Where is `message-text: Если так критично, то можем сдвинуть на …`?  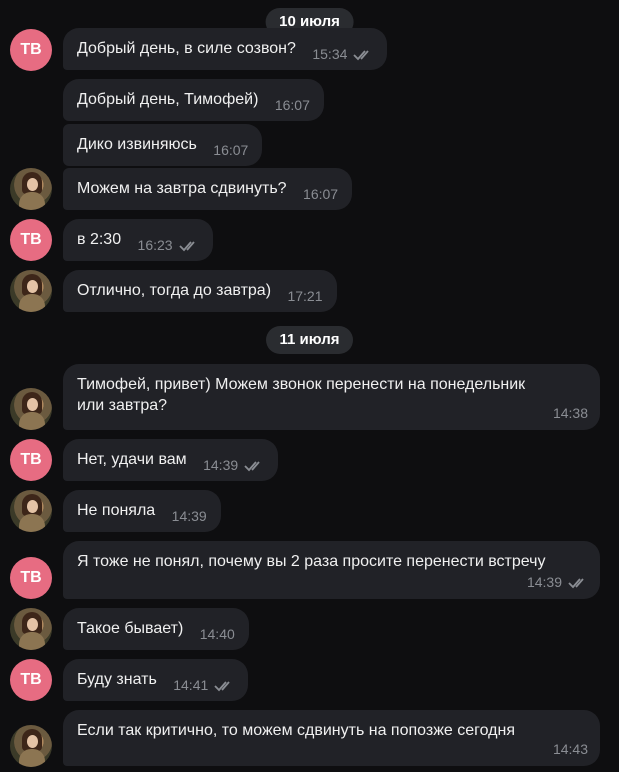
message-text: Если так критично, то можем сдвинуть на … is located at coordinates (296, 730).